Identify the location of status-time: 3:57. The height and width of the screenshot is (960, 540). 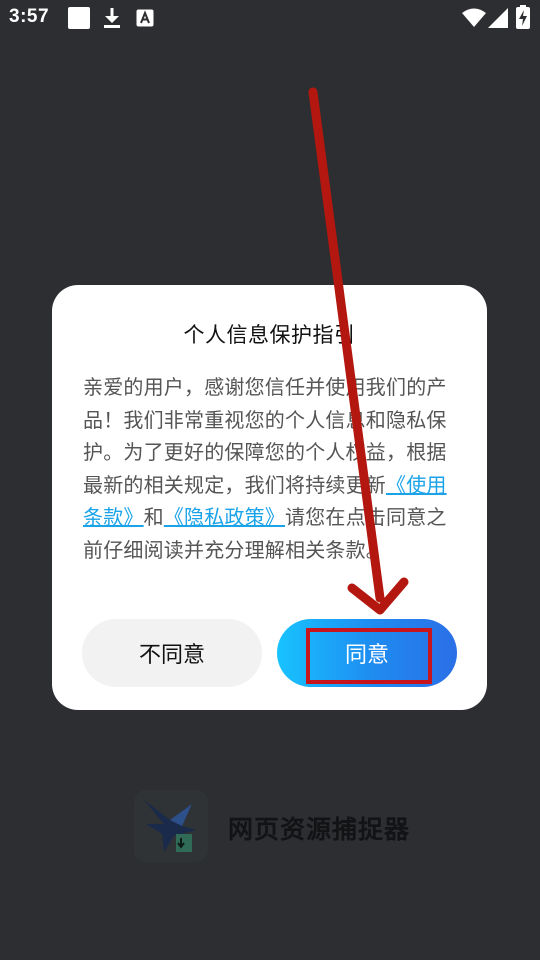
(29, 16).